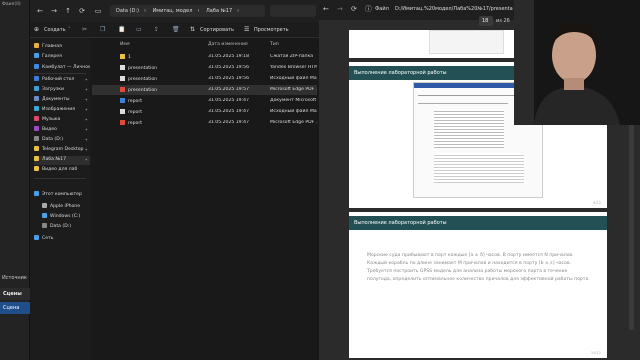 This screenshot has height=360, width=640. I want to click on sidebar-item-label: Видео, so click(49, 129).